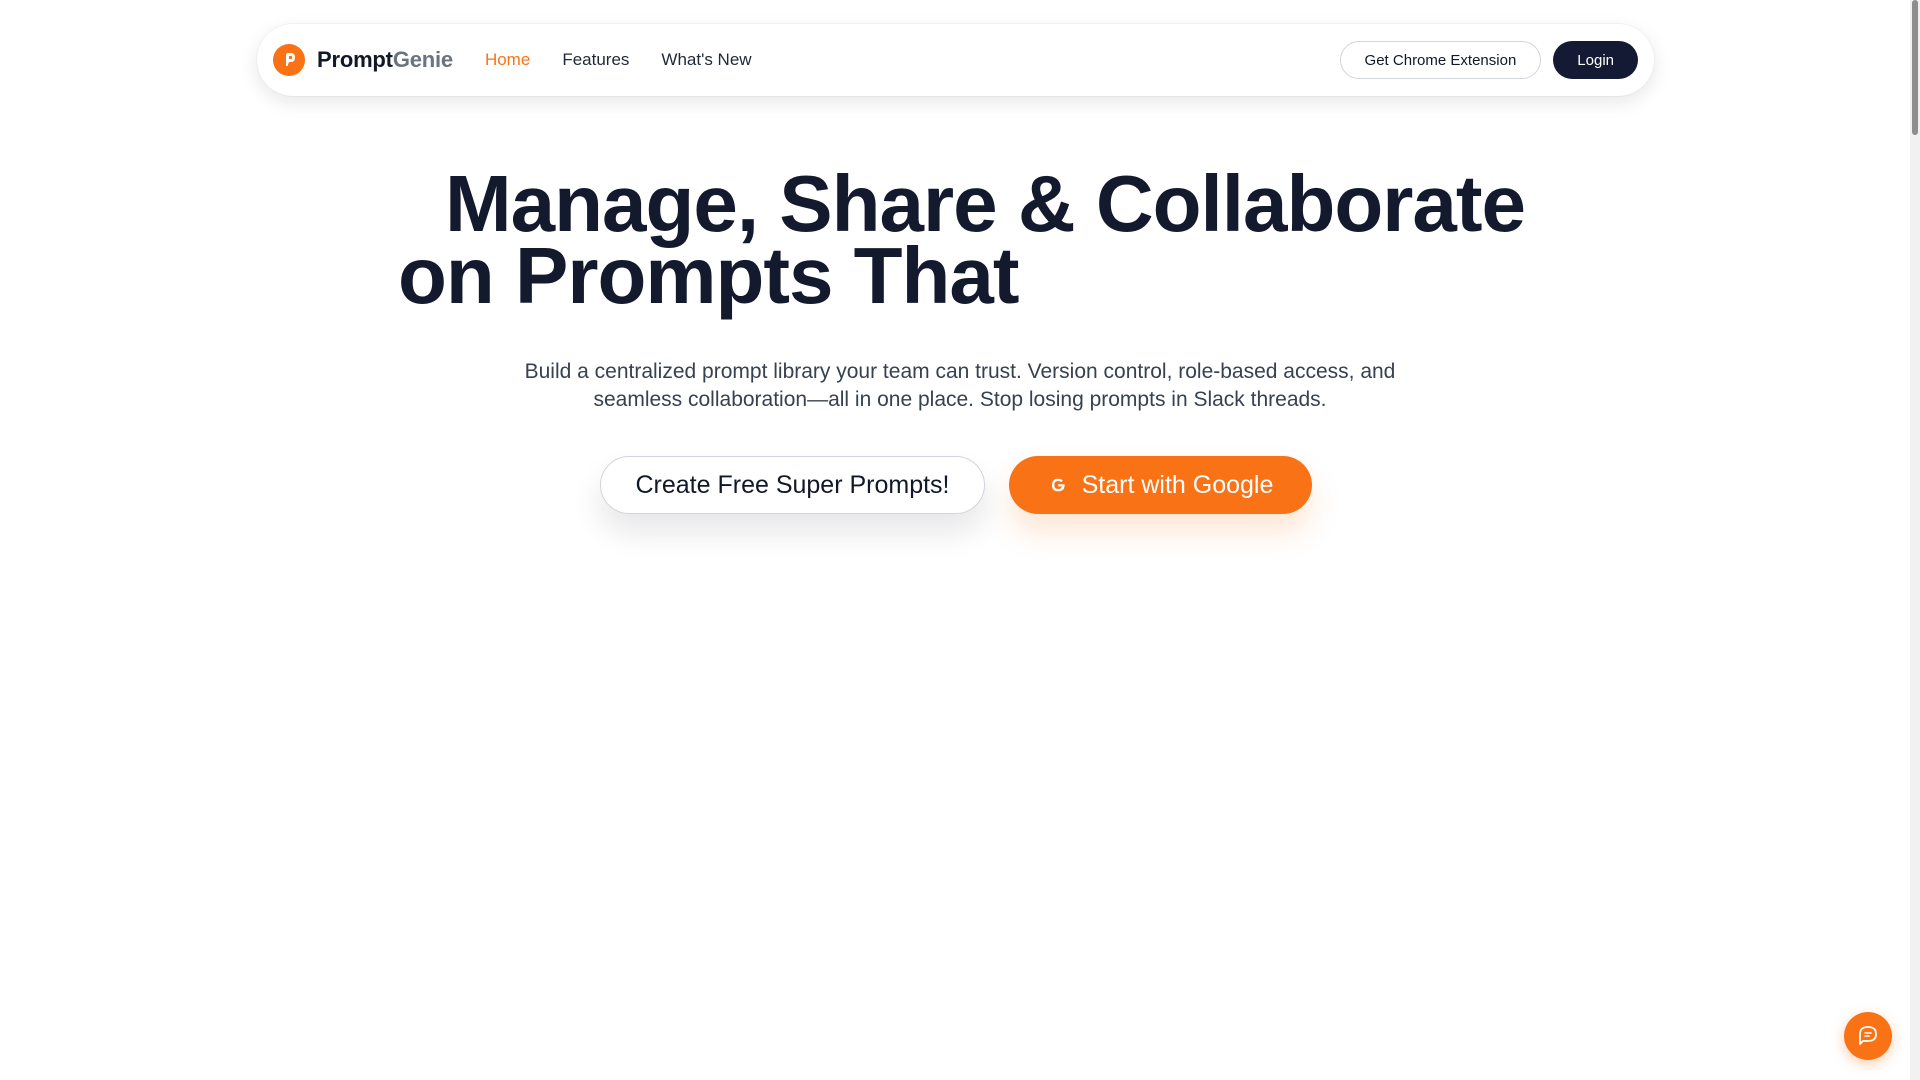  I want to click on brand-logo-link: PromptGenie, so click(363, 60).